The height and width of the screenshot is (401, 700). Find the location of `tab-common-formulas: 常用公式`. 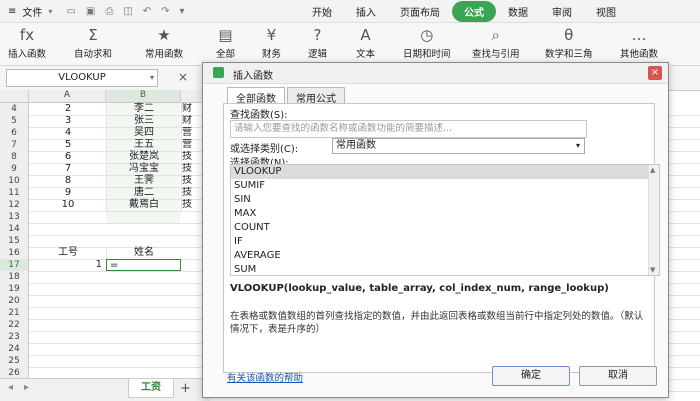

tab-common-formulas: 常用公式 is located at coordinates (316, 96).